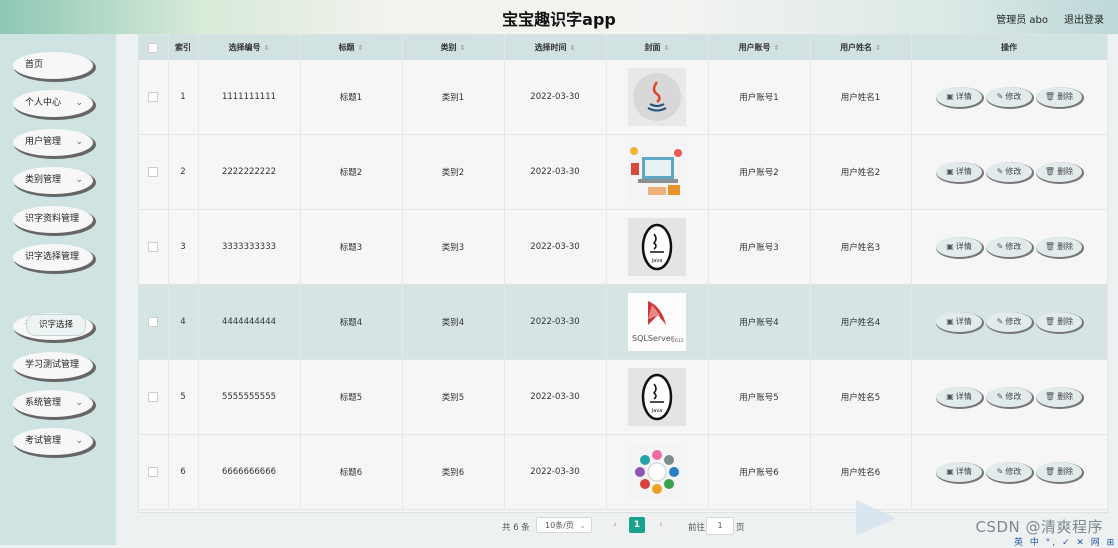 This screenshot has width=1118, height=548. Describe the element at coordinates (53, 65) in the screenshot. I see `sidebar-item: 首页` at that location.